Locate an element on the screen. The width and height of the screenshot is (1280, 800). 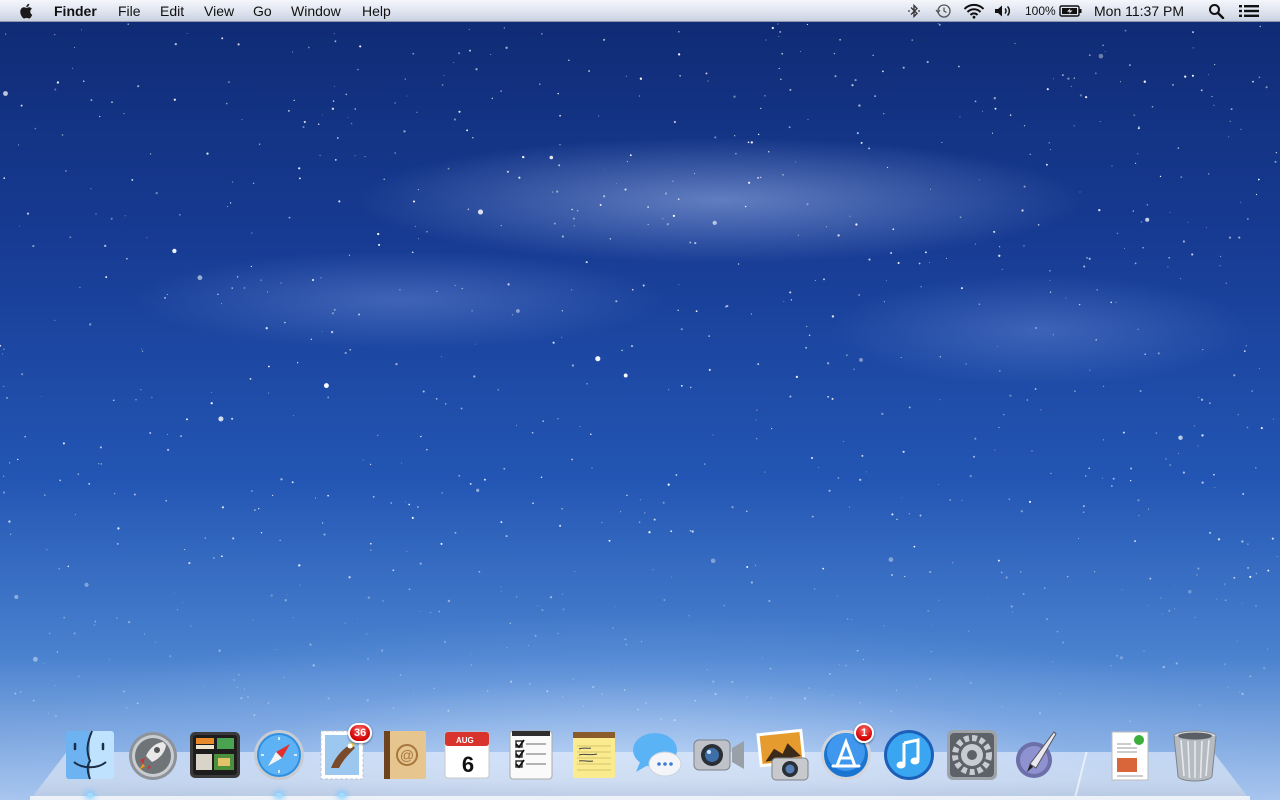
calendar-day: 6 is located at coordinates (468, 764).